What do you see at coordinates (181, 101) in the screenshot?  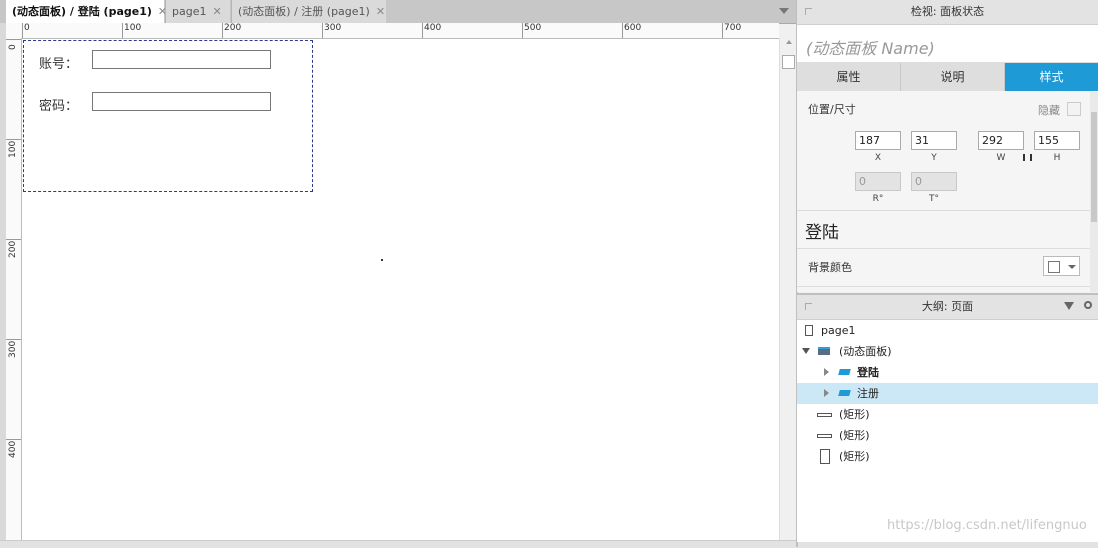 I see `password-input` at bounding box center [181, 101].